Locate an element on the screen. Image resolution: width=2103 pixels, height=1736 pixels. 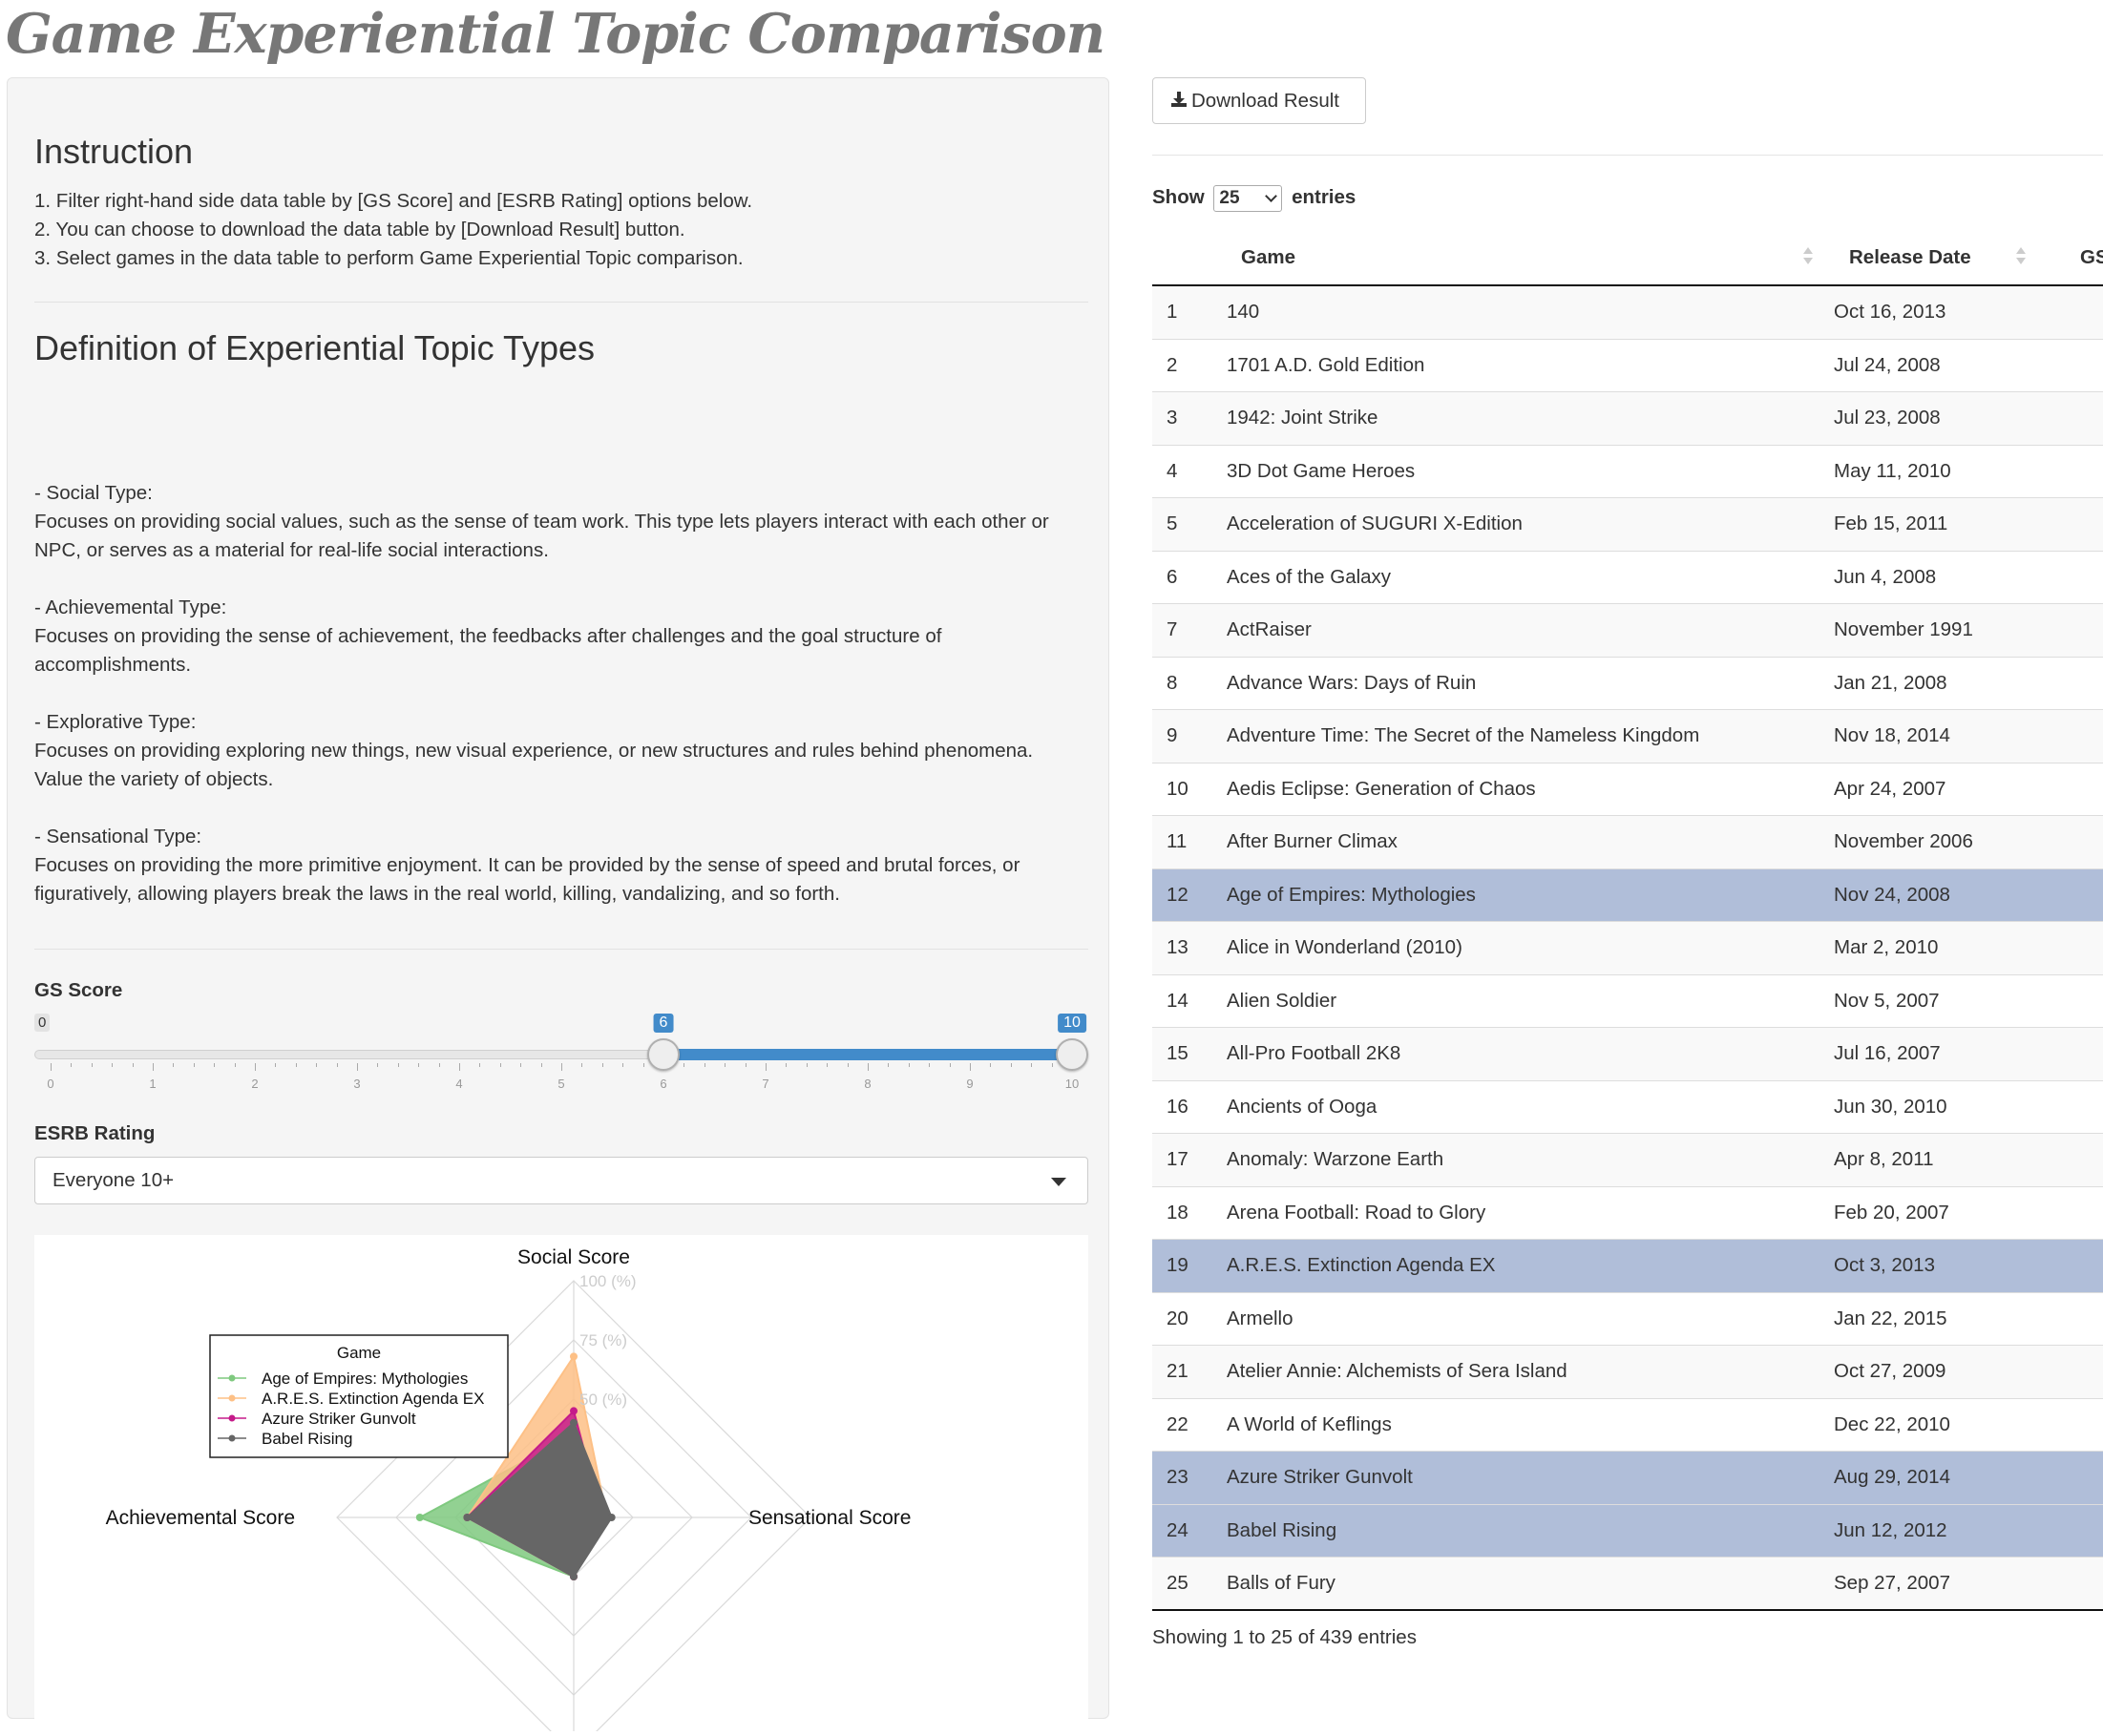
download-result-button: Download Result is located at coordinates (1259, 100).